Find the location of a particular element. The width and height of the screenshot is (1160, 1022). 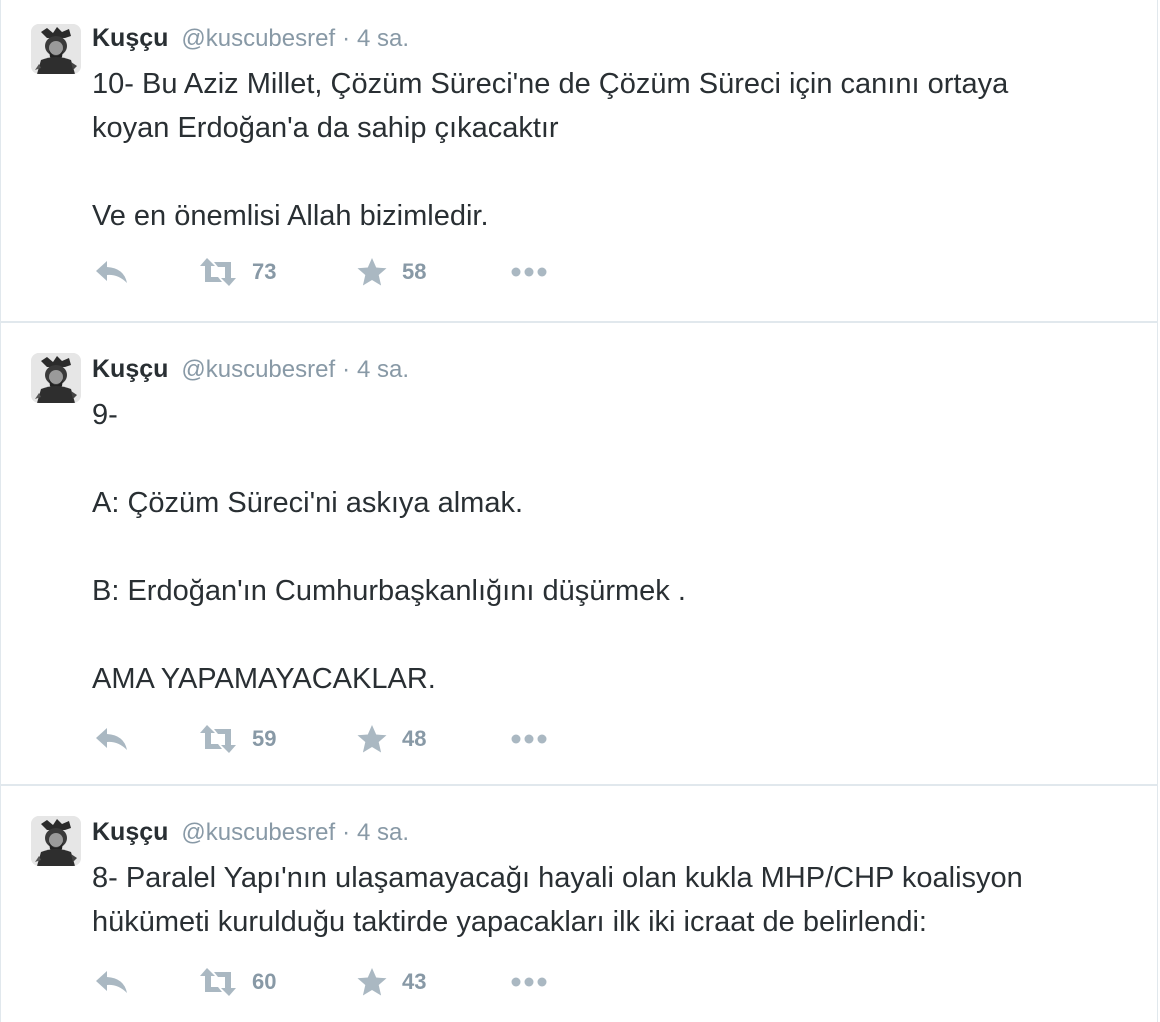

favorite-button: 58 is located at coordinates (391, 272).